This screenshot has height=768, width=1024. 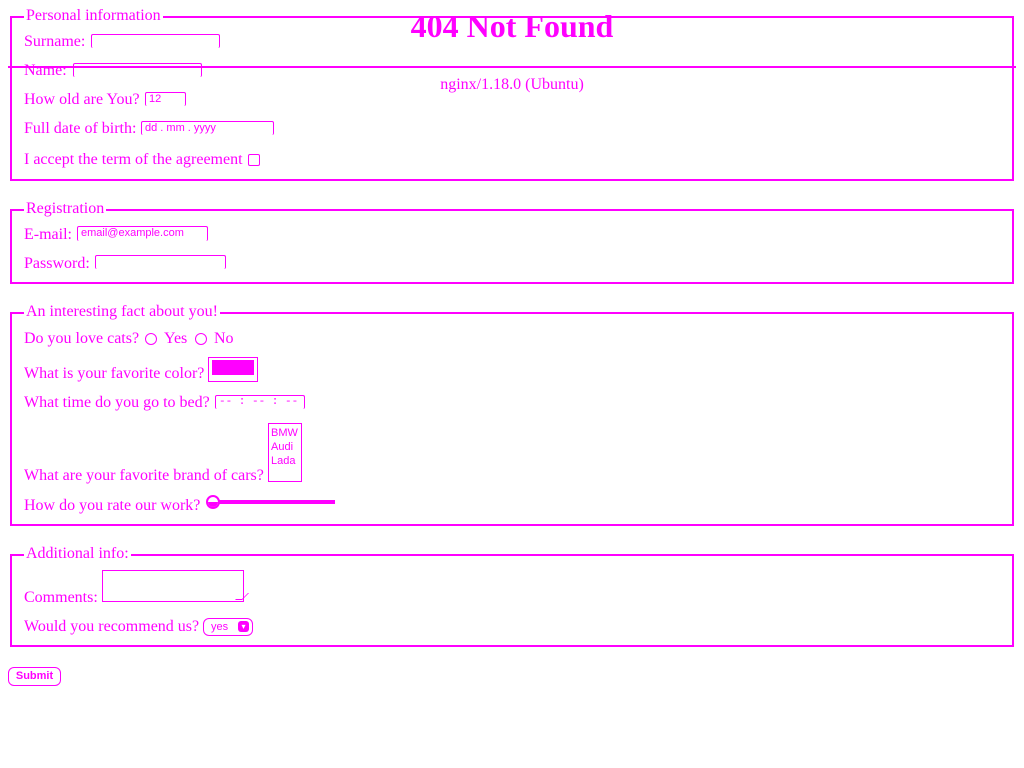 I want to click on comments-textarea, so click(x=175, y=586).